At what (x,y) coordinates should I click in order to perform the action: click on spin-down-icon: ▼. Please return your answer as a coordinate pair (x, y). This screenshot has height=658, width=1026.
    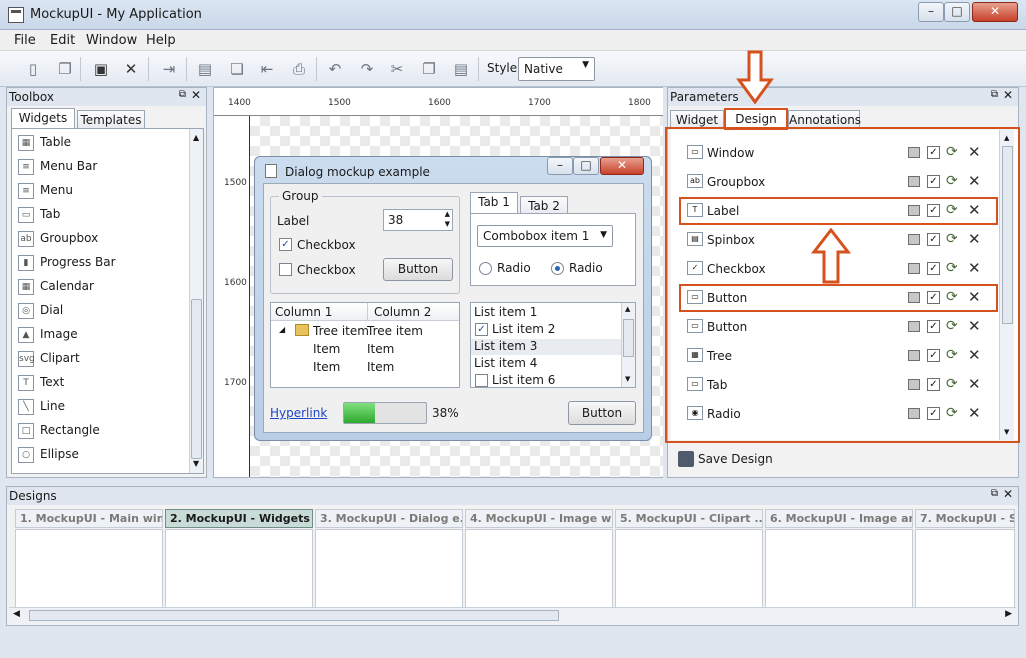
    Looking at the image, I should click on (447, 224).